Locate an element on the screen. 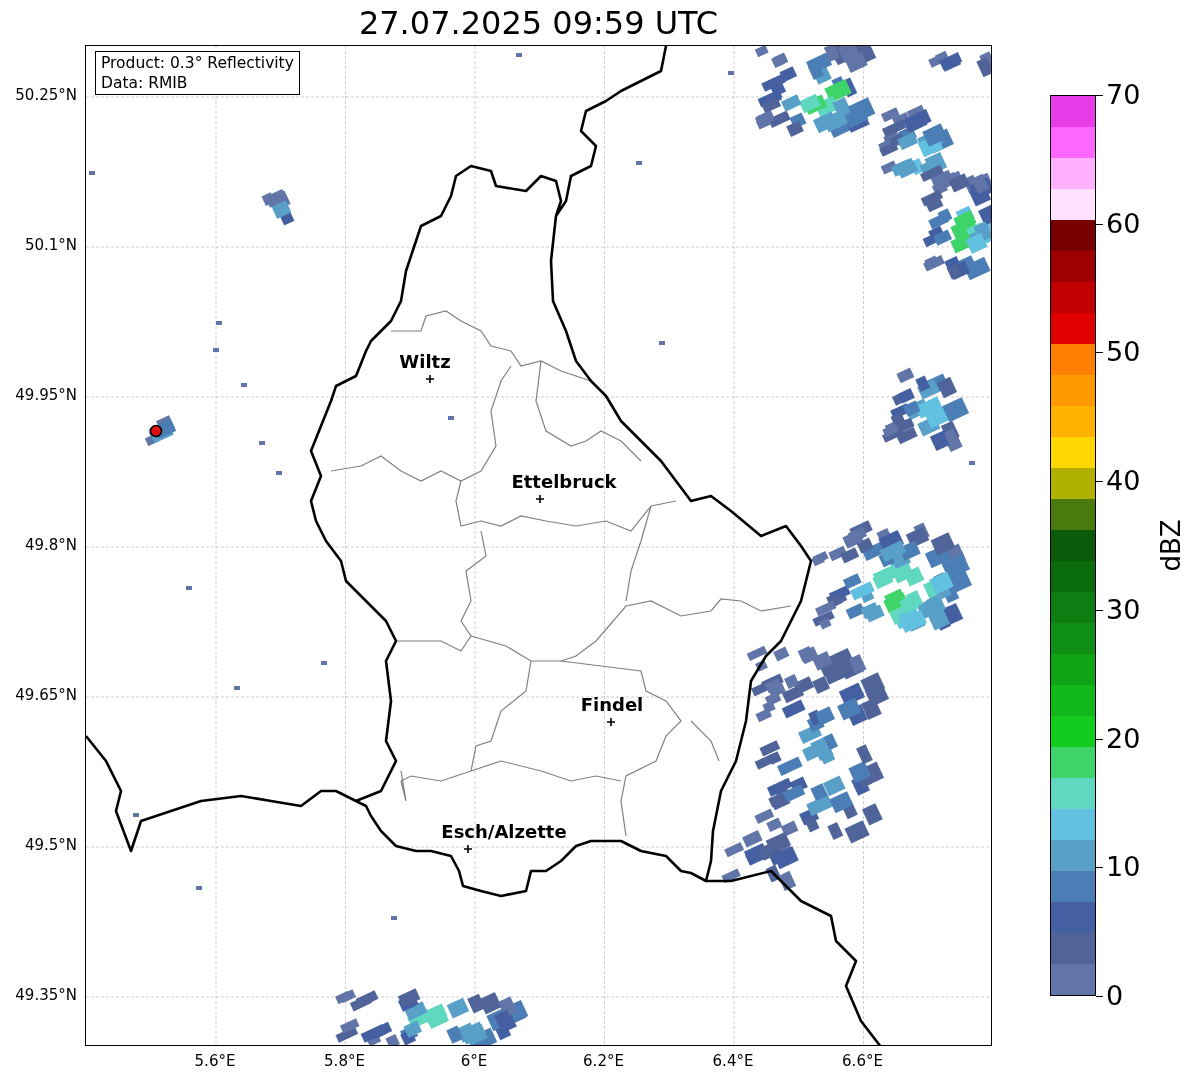 The width and height of the screenshot is (1184, 1081). colorbar-tick-label: 0 is located at coordinates (1115, 995).